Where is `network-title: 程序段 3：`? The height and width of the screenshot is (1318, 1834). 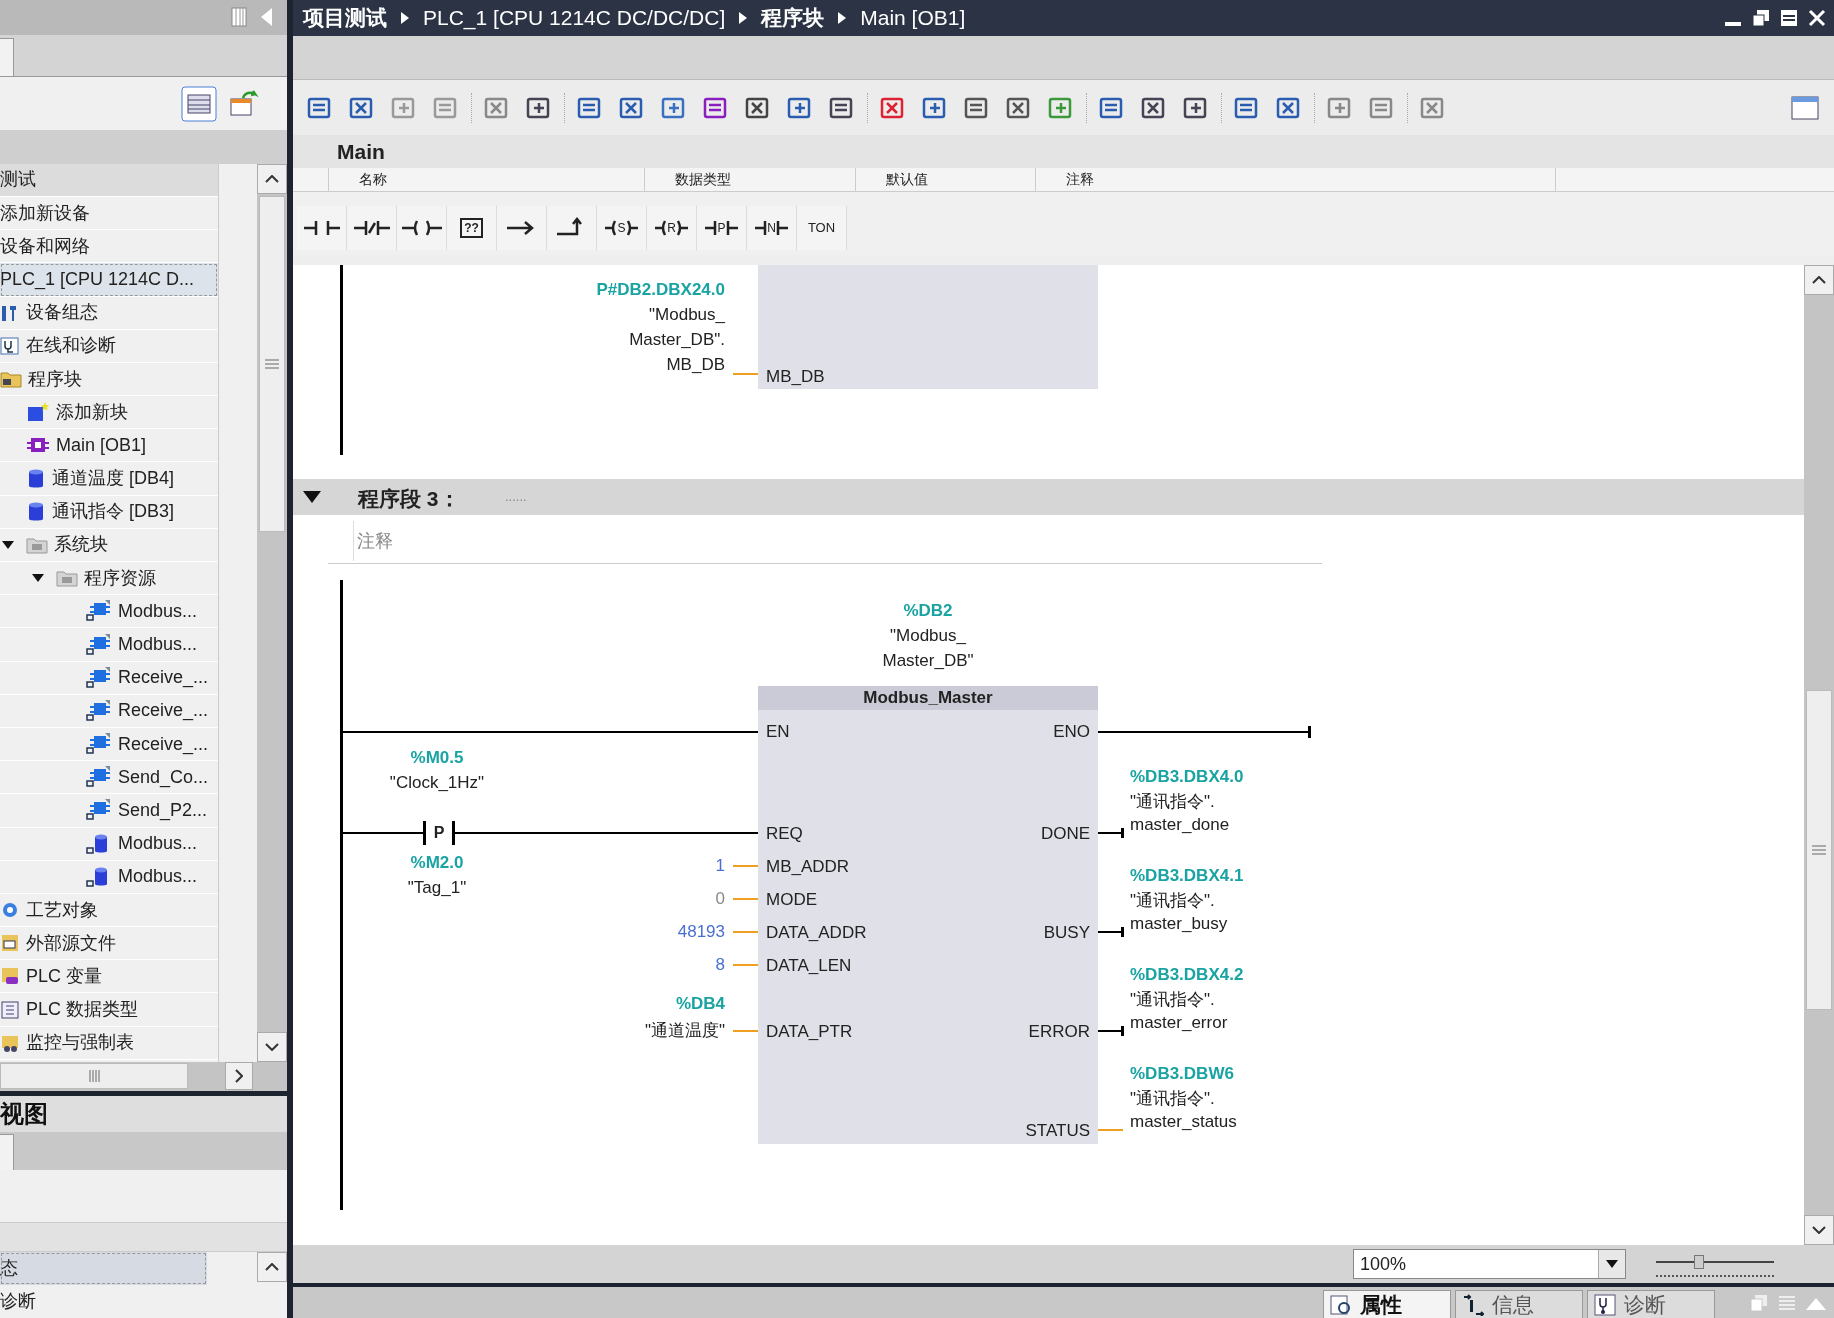
network-title: 程序段 3： is located at coordinates (409, 499).